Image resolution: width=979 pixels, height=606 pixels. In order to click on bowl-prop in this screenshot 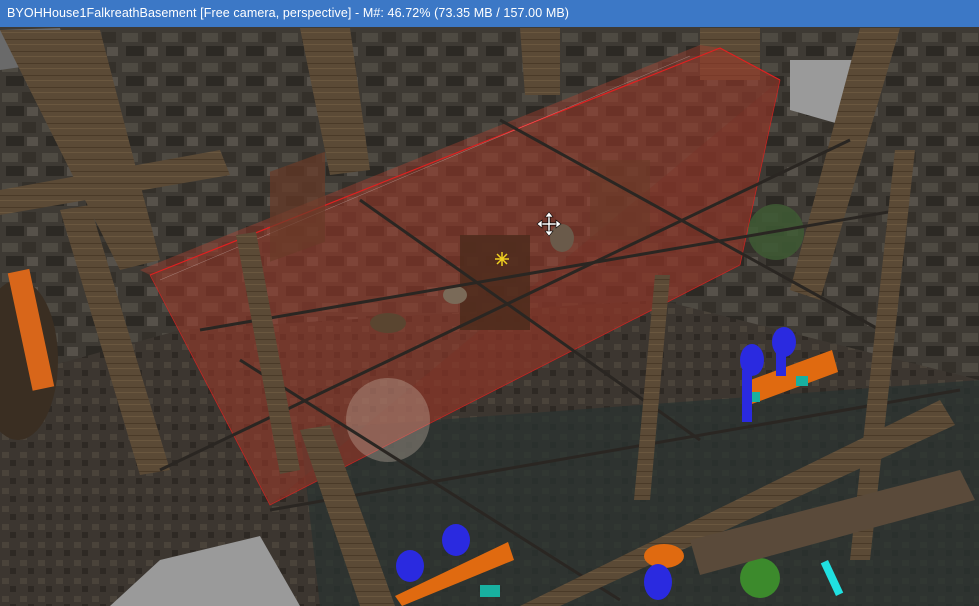, I will do `click(388, 323)`.